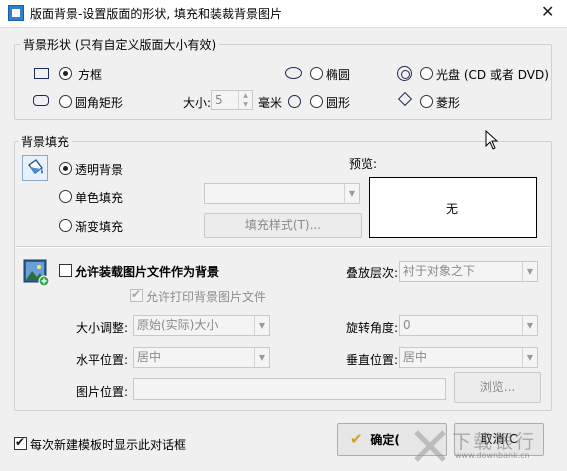 This screenshot has width=567, height=471. Describe the element at coordinates (529, 357) in the screenshot. I see `valign-dropdown-icon: ▼` at that location.